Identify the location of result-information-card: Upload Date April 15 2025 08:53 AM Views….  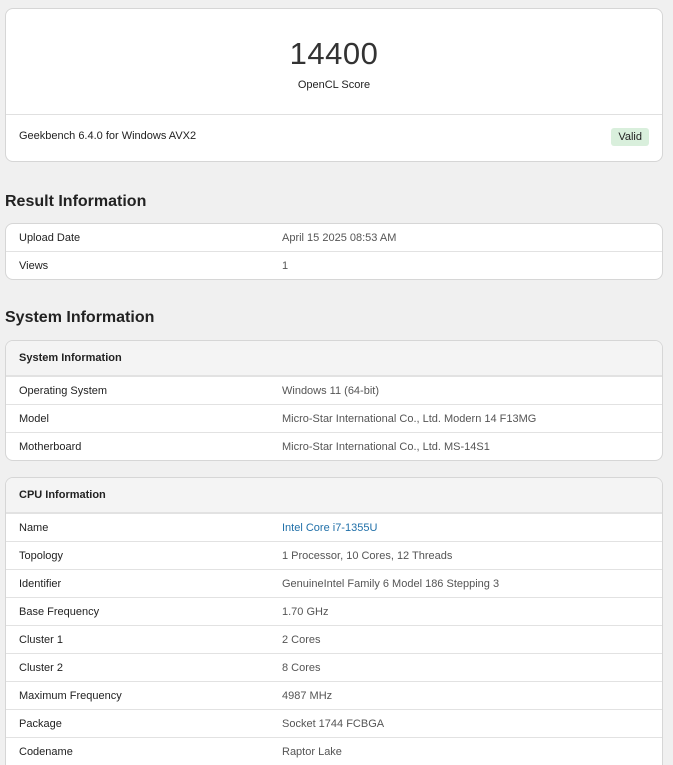
(334, 251).